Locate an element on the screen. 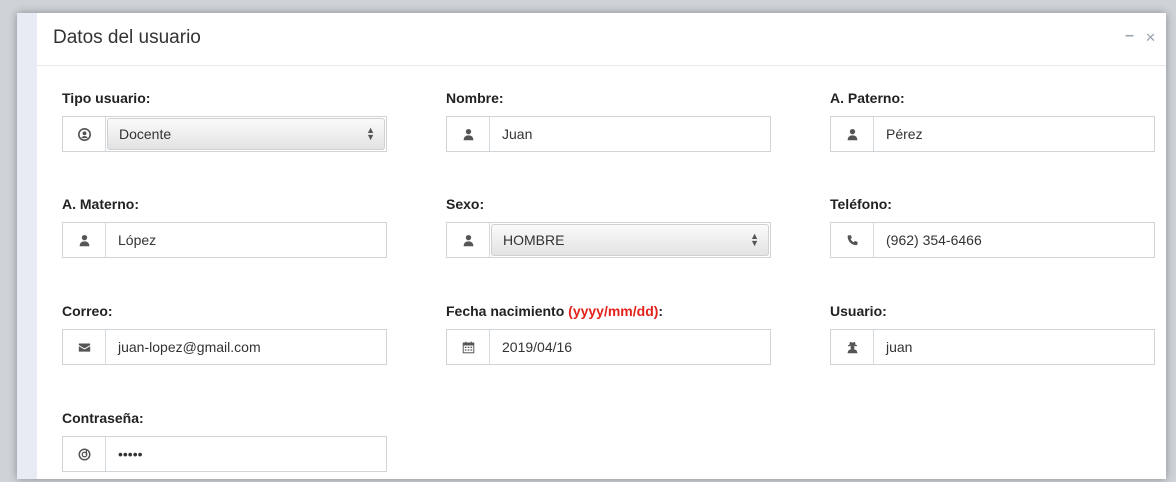 The height and width of the screenshot is (482, 1176). contrasena-label: Contraseña: is located at coordinates (103, 418).